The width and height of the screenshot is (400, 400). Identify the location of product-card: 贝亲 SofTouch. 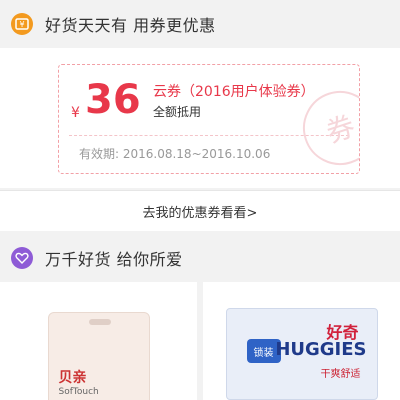
(98, 341).